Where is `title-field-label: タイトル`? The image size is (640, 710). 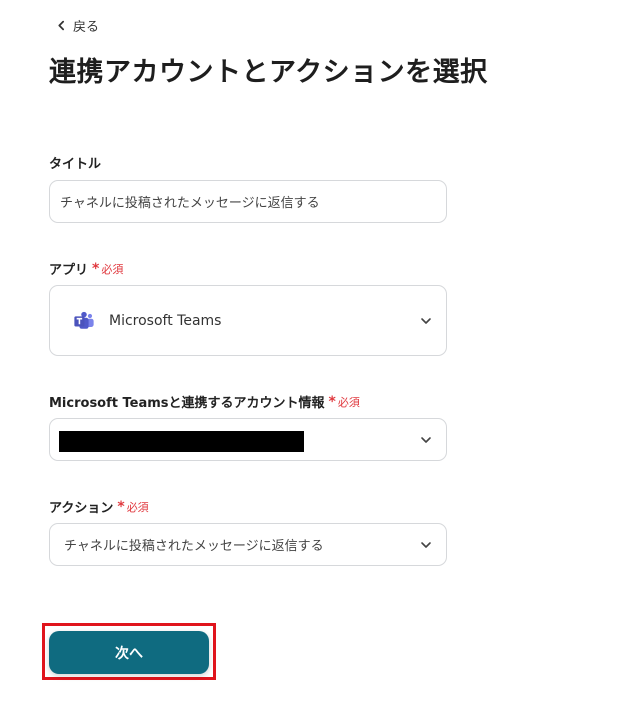
title-field-label: タイトル is located at coordinates (75, 162).